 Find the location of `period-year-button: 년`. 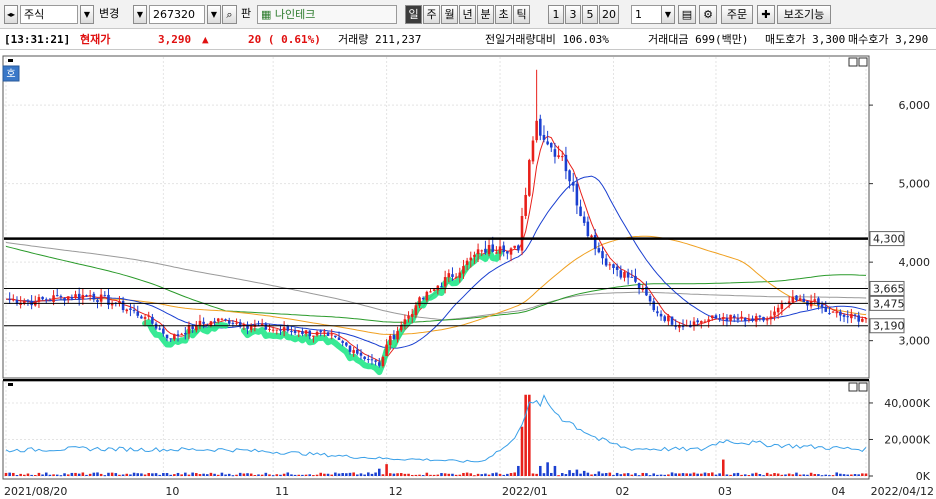

period-year-button: 년 is located at coordinates (467, 14).